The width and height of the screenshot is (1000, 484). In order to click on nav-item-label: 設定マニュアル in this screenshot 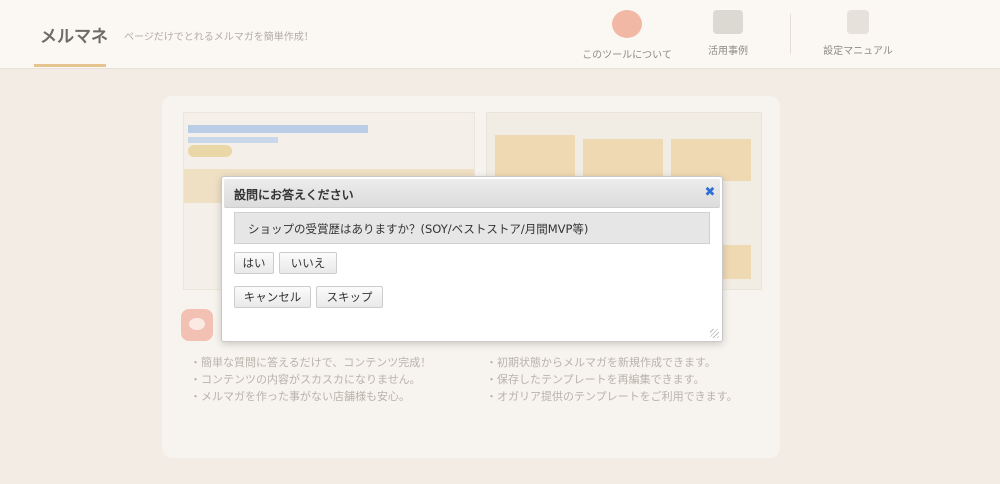, I will do `click(858, 51)`.